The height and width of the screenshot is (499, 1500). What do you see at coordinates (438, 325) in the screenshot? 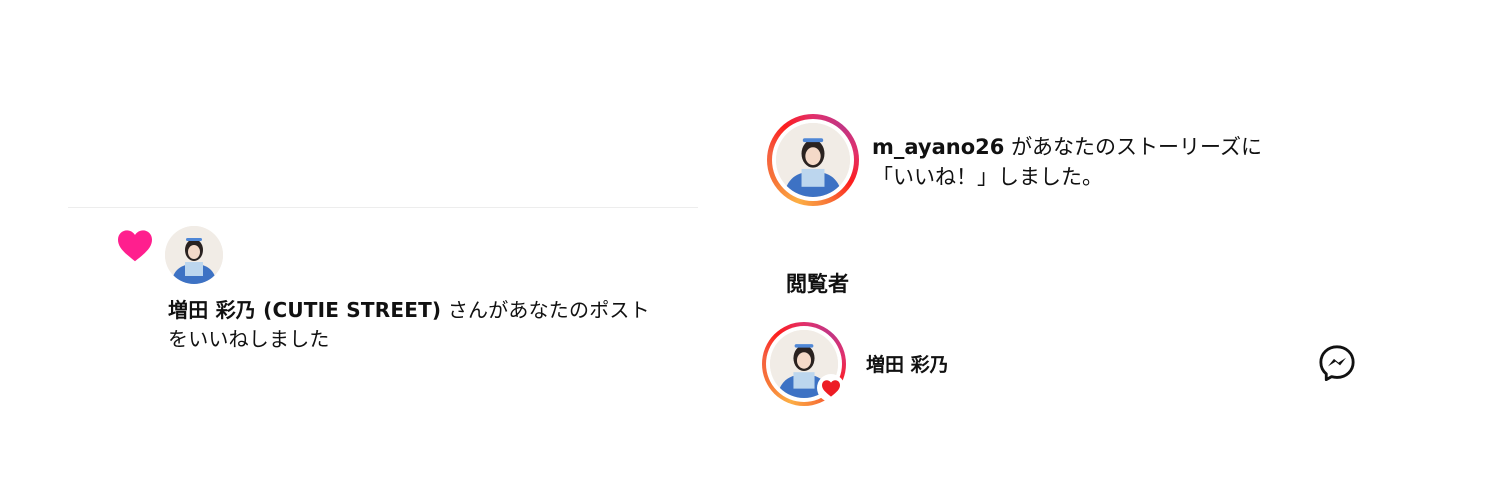
I see `notification-text: 増田 彩乃 (CUTIE STREET) さんがあなたのポスト をいいねしました` at bounding box center [438, 325].